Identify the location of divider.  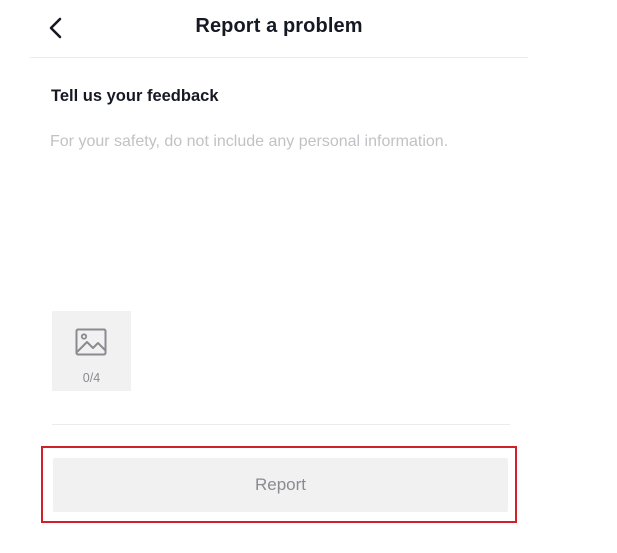
(281, 424).